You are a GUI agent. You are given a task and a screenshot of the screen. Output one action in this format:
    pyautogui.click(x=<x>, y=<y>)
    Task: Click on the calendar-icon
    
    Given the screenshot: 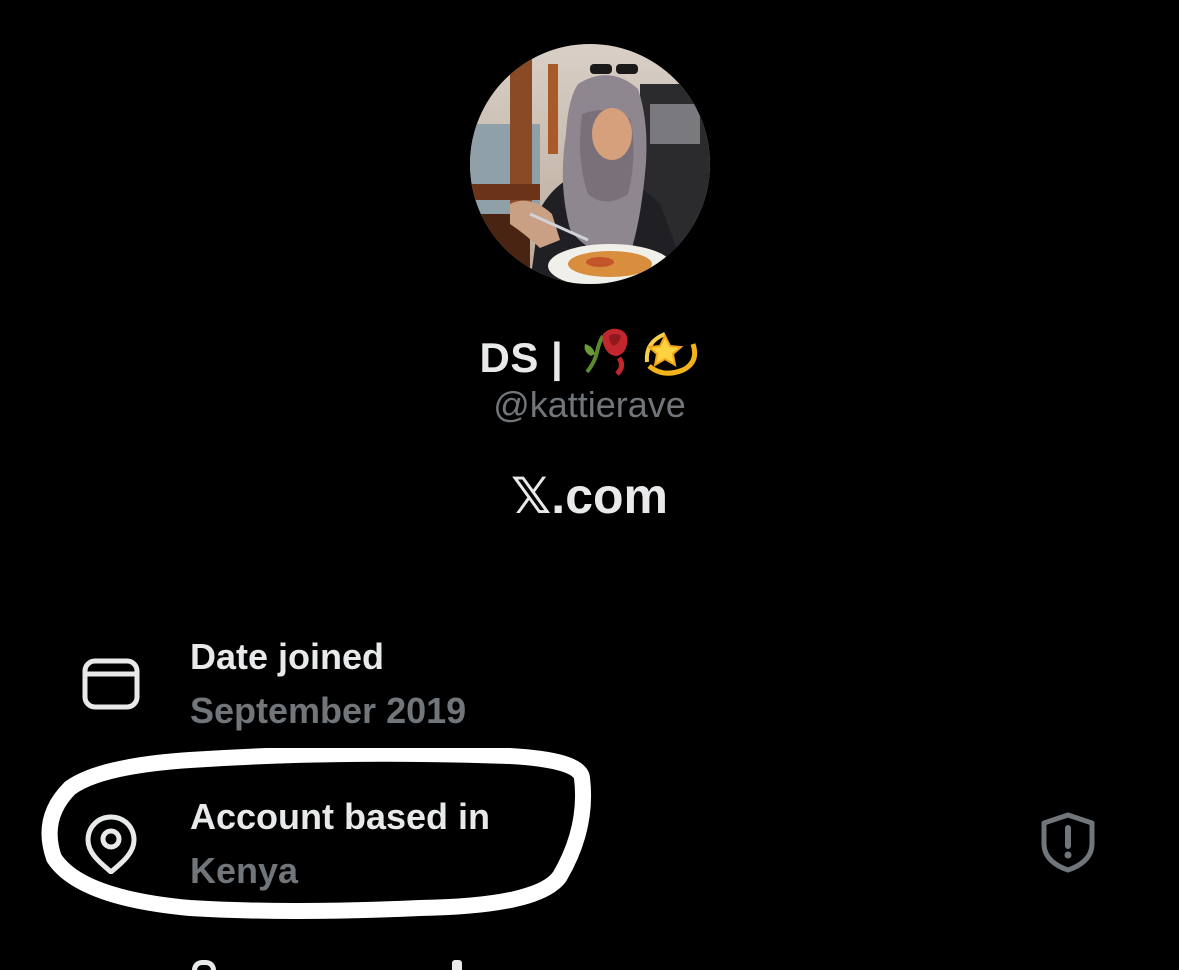 What is the action you would take?
    pyautogui.click(x=111, y=684)
    